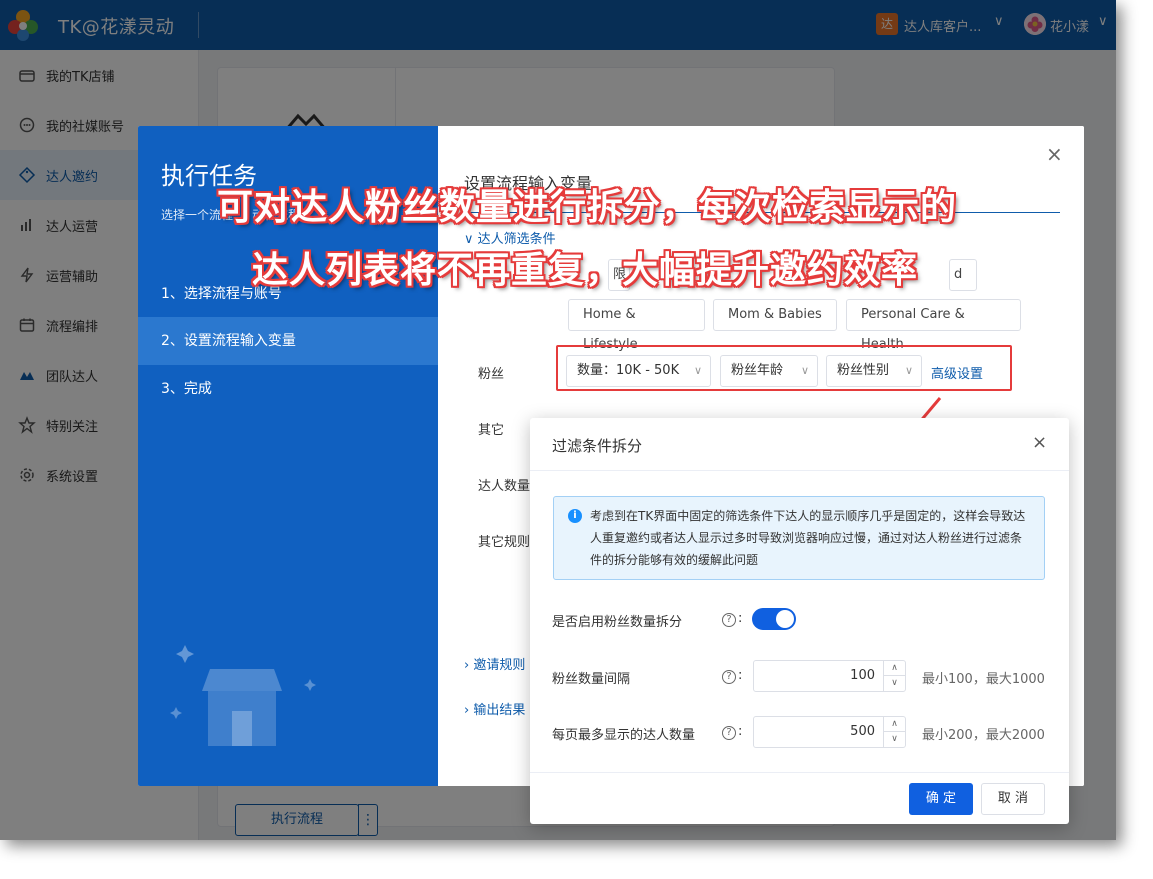 The height and width of the screenshot is (879, 1153). Describe the element at coordinates (494, 663) in the screenshot. I see `invite-rules-toggle: › 邀请规则` at that location.